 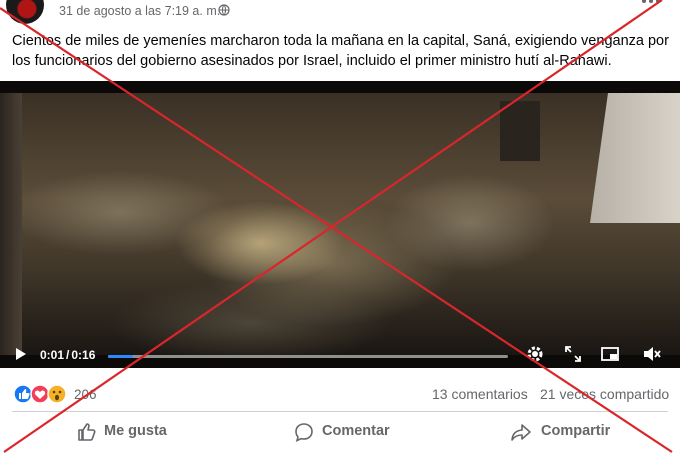 I want to click on post-date: 31 de agosto a las 7:19 a. m., so click(x=139, y=11).